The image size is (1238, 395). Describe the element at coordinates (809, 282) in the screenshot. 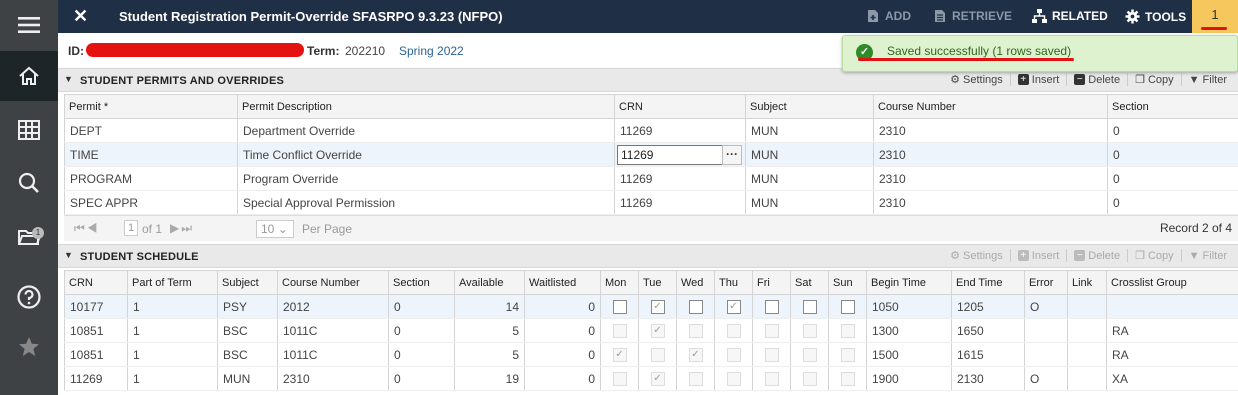

I see `column-header-sat: Sat` at that location.